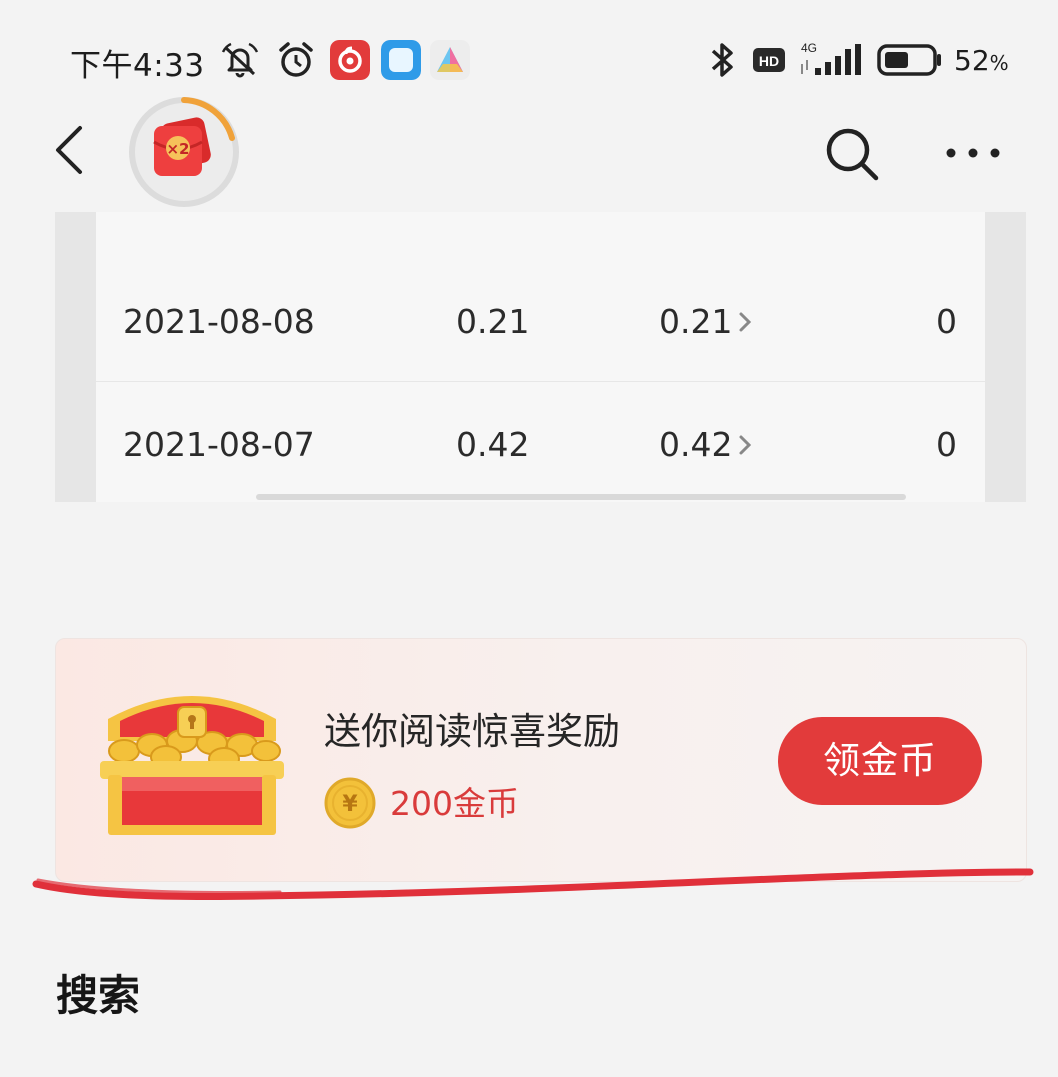  Describe the element at coordinates (493, 444) in the screenshot. I see `row-value-1: 0.42` at that location.